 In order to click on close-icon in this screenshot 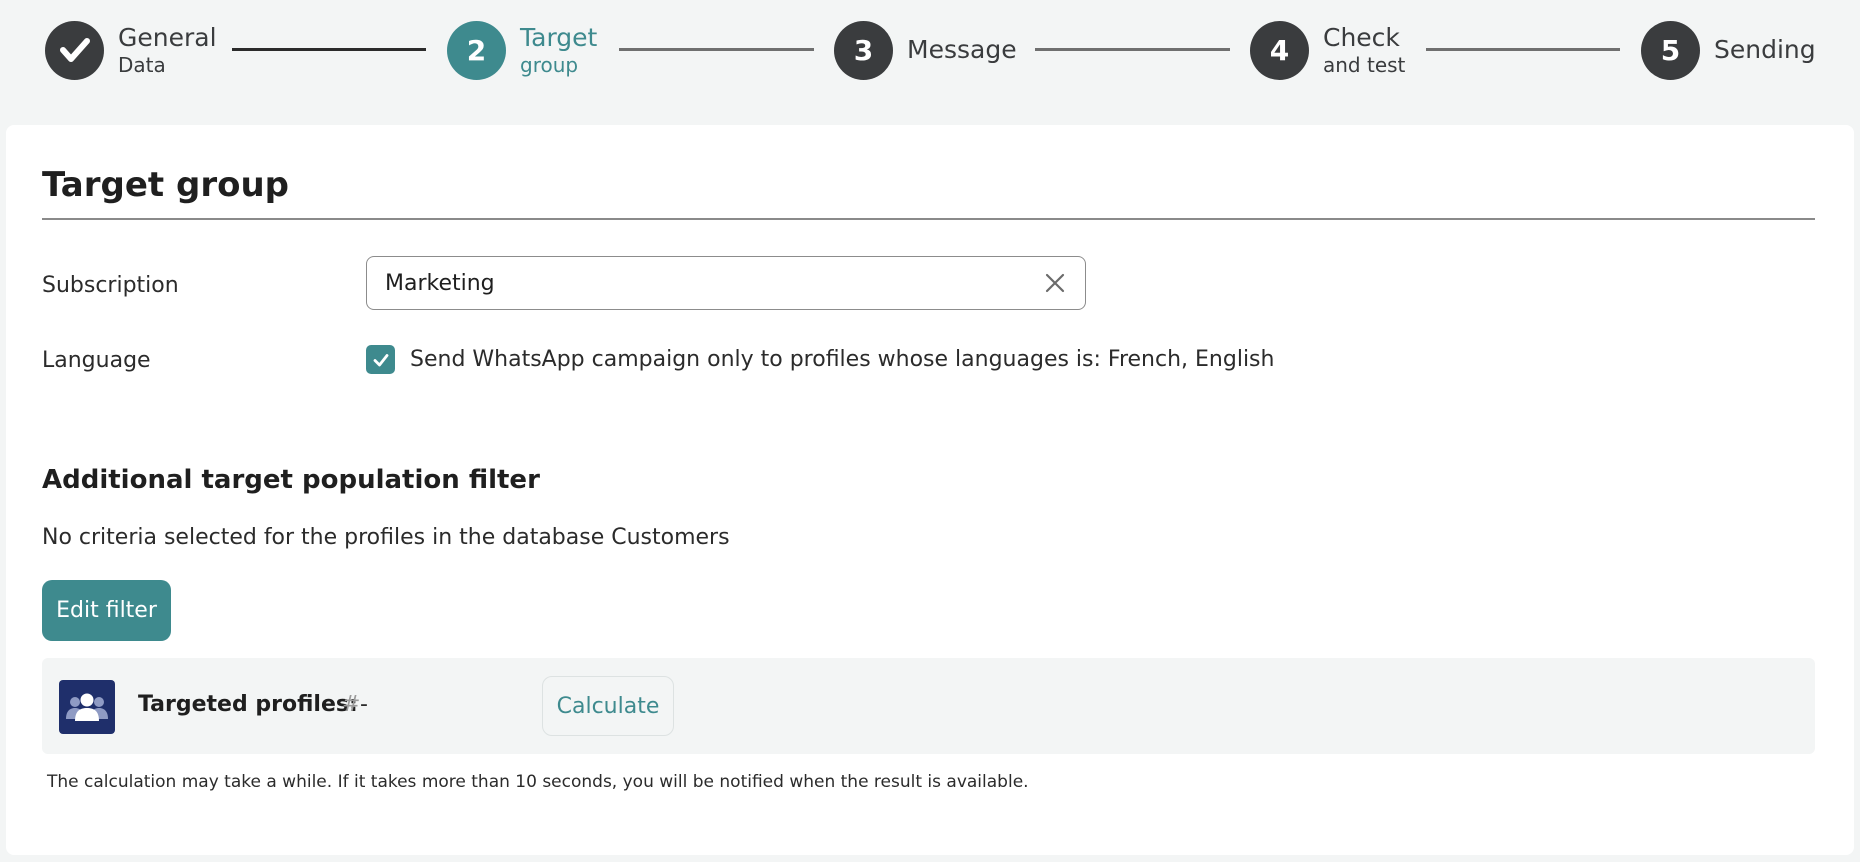, I will do `click(1055, 283)`.